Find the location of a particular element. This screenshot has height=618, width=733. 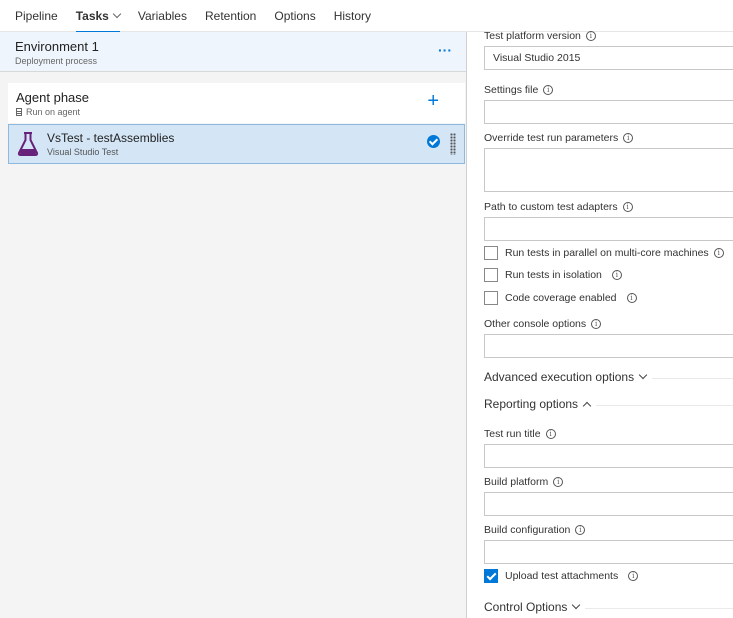

section-header: Reporting options is located at coordinates (540, 404).